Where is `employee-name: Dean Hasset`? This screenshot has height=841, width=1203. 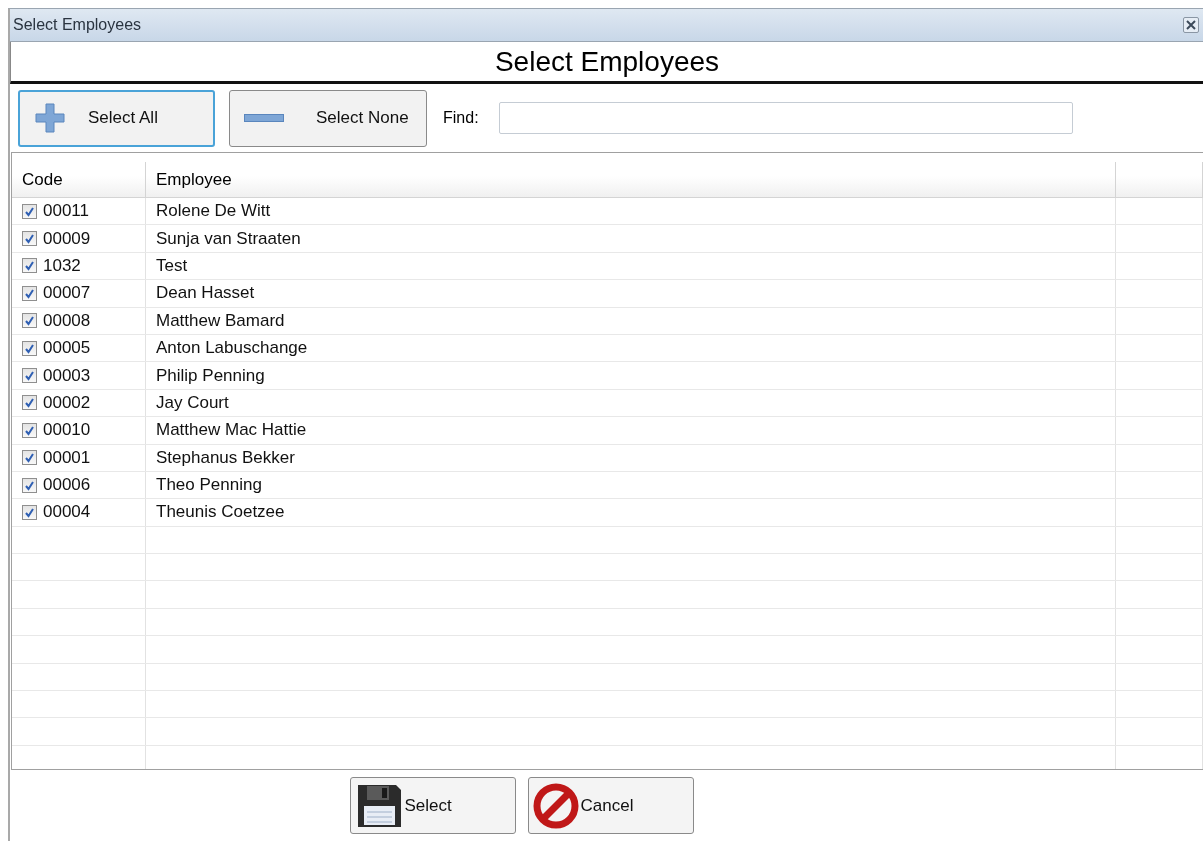
employee-name: Dean Hasset is located at coordinates (205, 293).